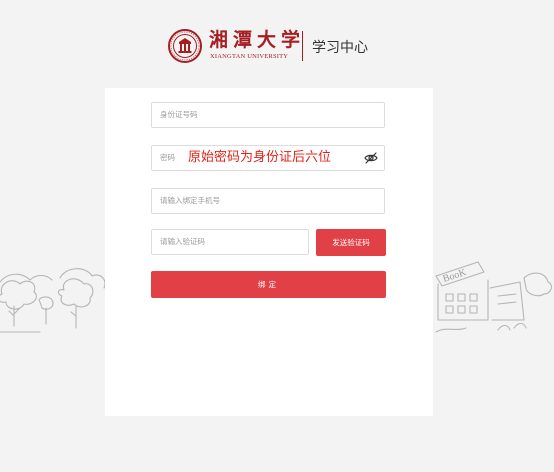 This screenshot has width=554, height=472. Describe the element at coordinates (351, 242) in the screenshot. I see `send-code-button: 发送验证码` at that location.